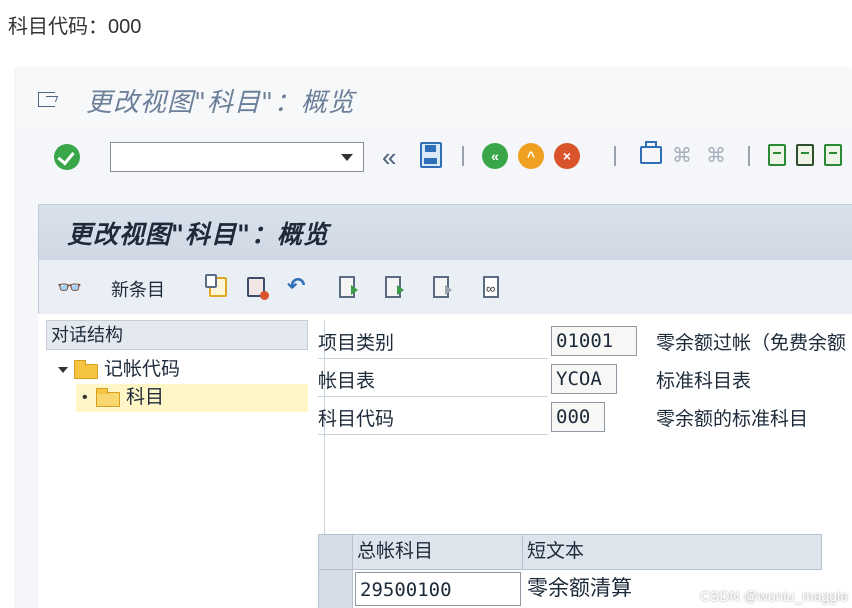  What do you see at coordinates (258, 288) in the screenshot?
I see `delete-icon` at bounding box center [258, 288].